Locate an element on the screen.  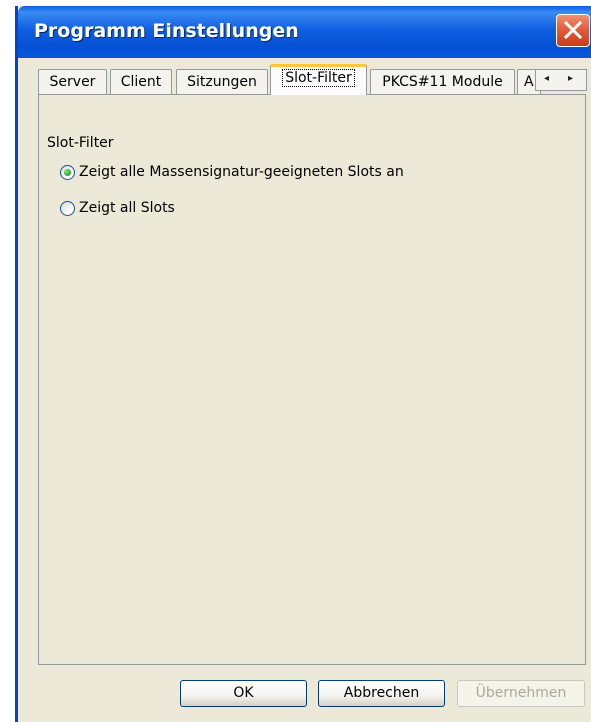
tab-sitzungen: Sitzungen is located at coordinates (222, 81).